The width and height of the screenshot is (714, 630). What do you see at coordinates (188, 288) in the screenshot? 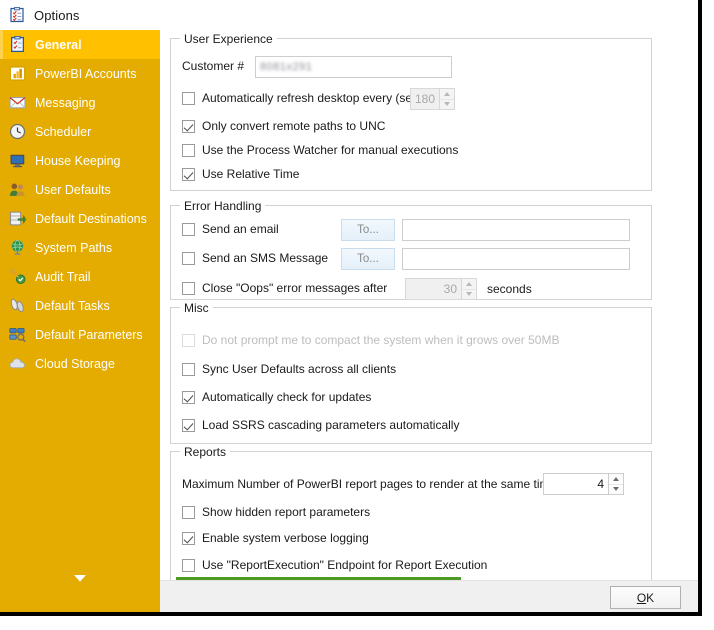
I see `close-oops-checkbox` at bounding box center [188, 288].